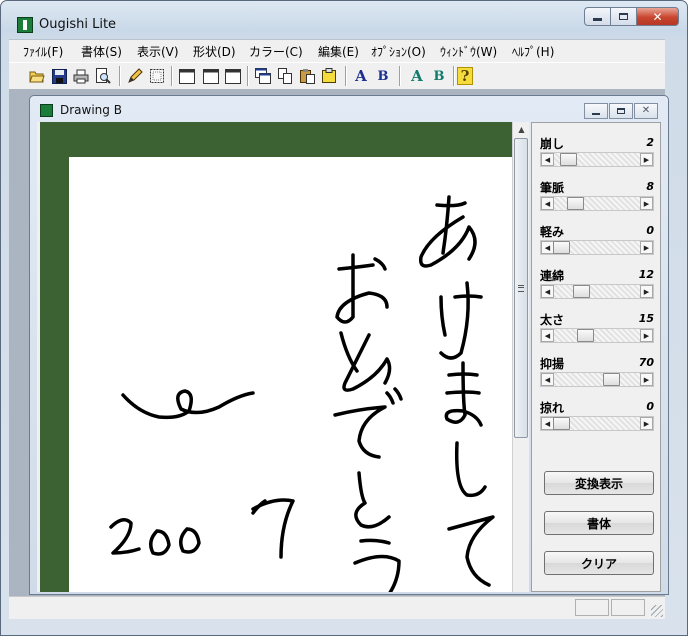 The width and height of the screenshot is (690, 638). Describe the element at coordinates (597, 291) in the screenshot. I see `renmen-slider: ◀ ▶` at that location.